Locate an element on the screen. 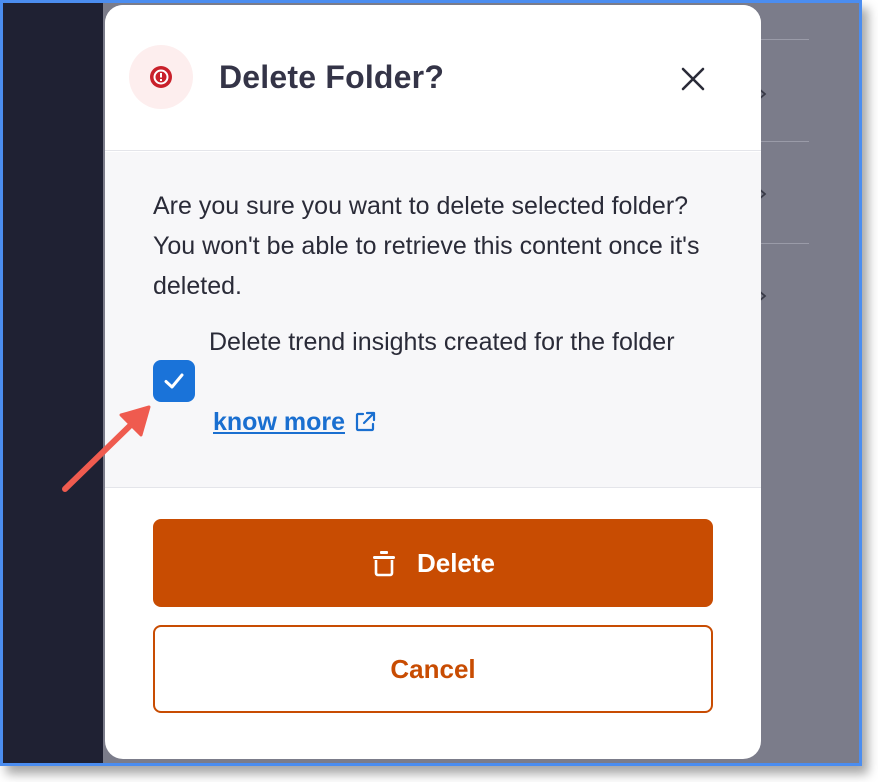 The width and height of the screenshot is (878, 782). close-icon is located at coordinates (693, 79).